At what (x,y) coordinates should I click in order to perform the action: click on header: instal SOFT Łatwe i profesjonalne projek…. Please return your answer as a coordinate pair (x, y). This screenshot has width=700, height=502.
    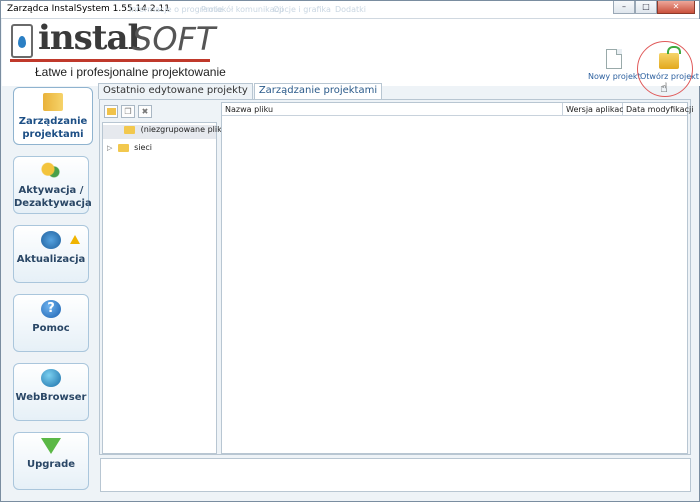
    Looking at the image, I should click on (351, 52).